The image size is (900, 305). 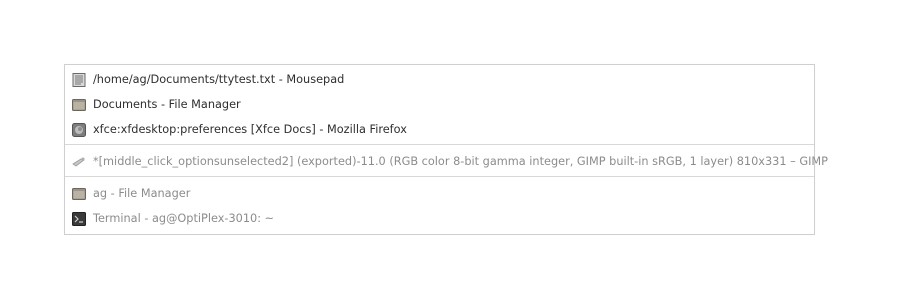 What do you see at coordinates (78, 161) in the screenshot?
I see `gimp-icon` at bounding box center [78, 161].